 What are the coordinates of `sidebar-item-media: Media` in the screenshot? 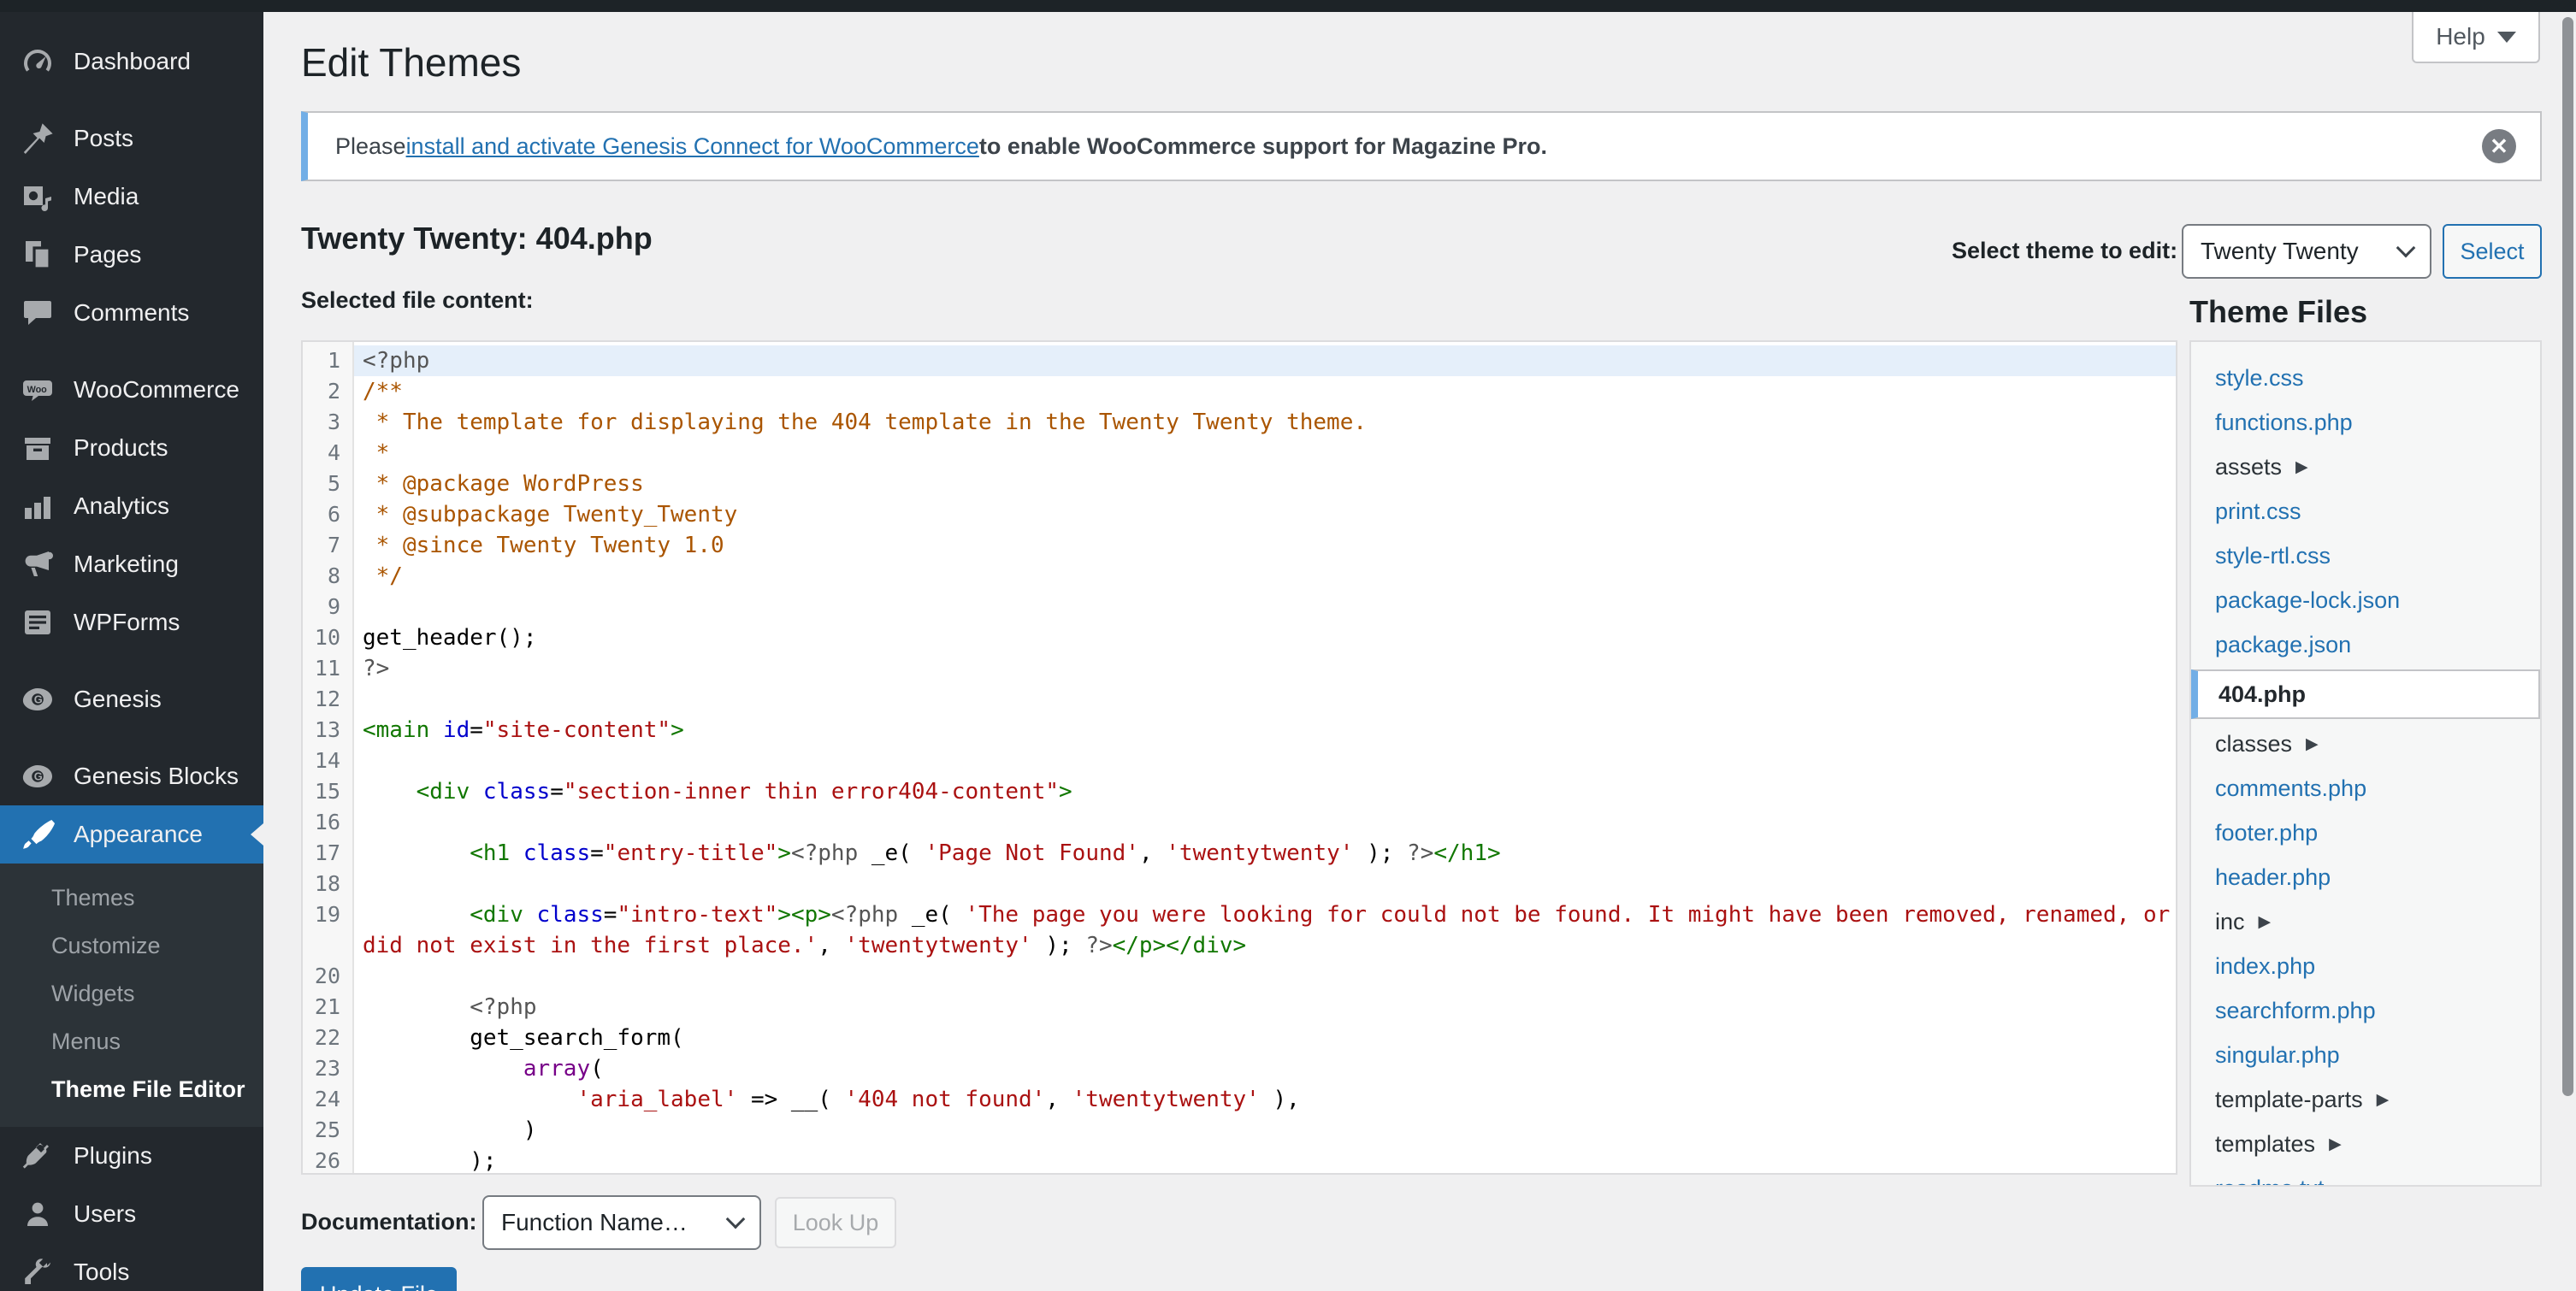 It's located at (131, 197).